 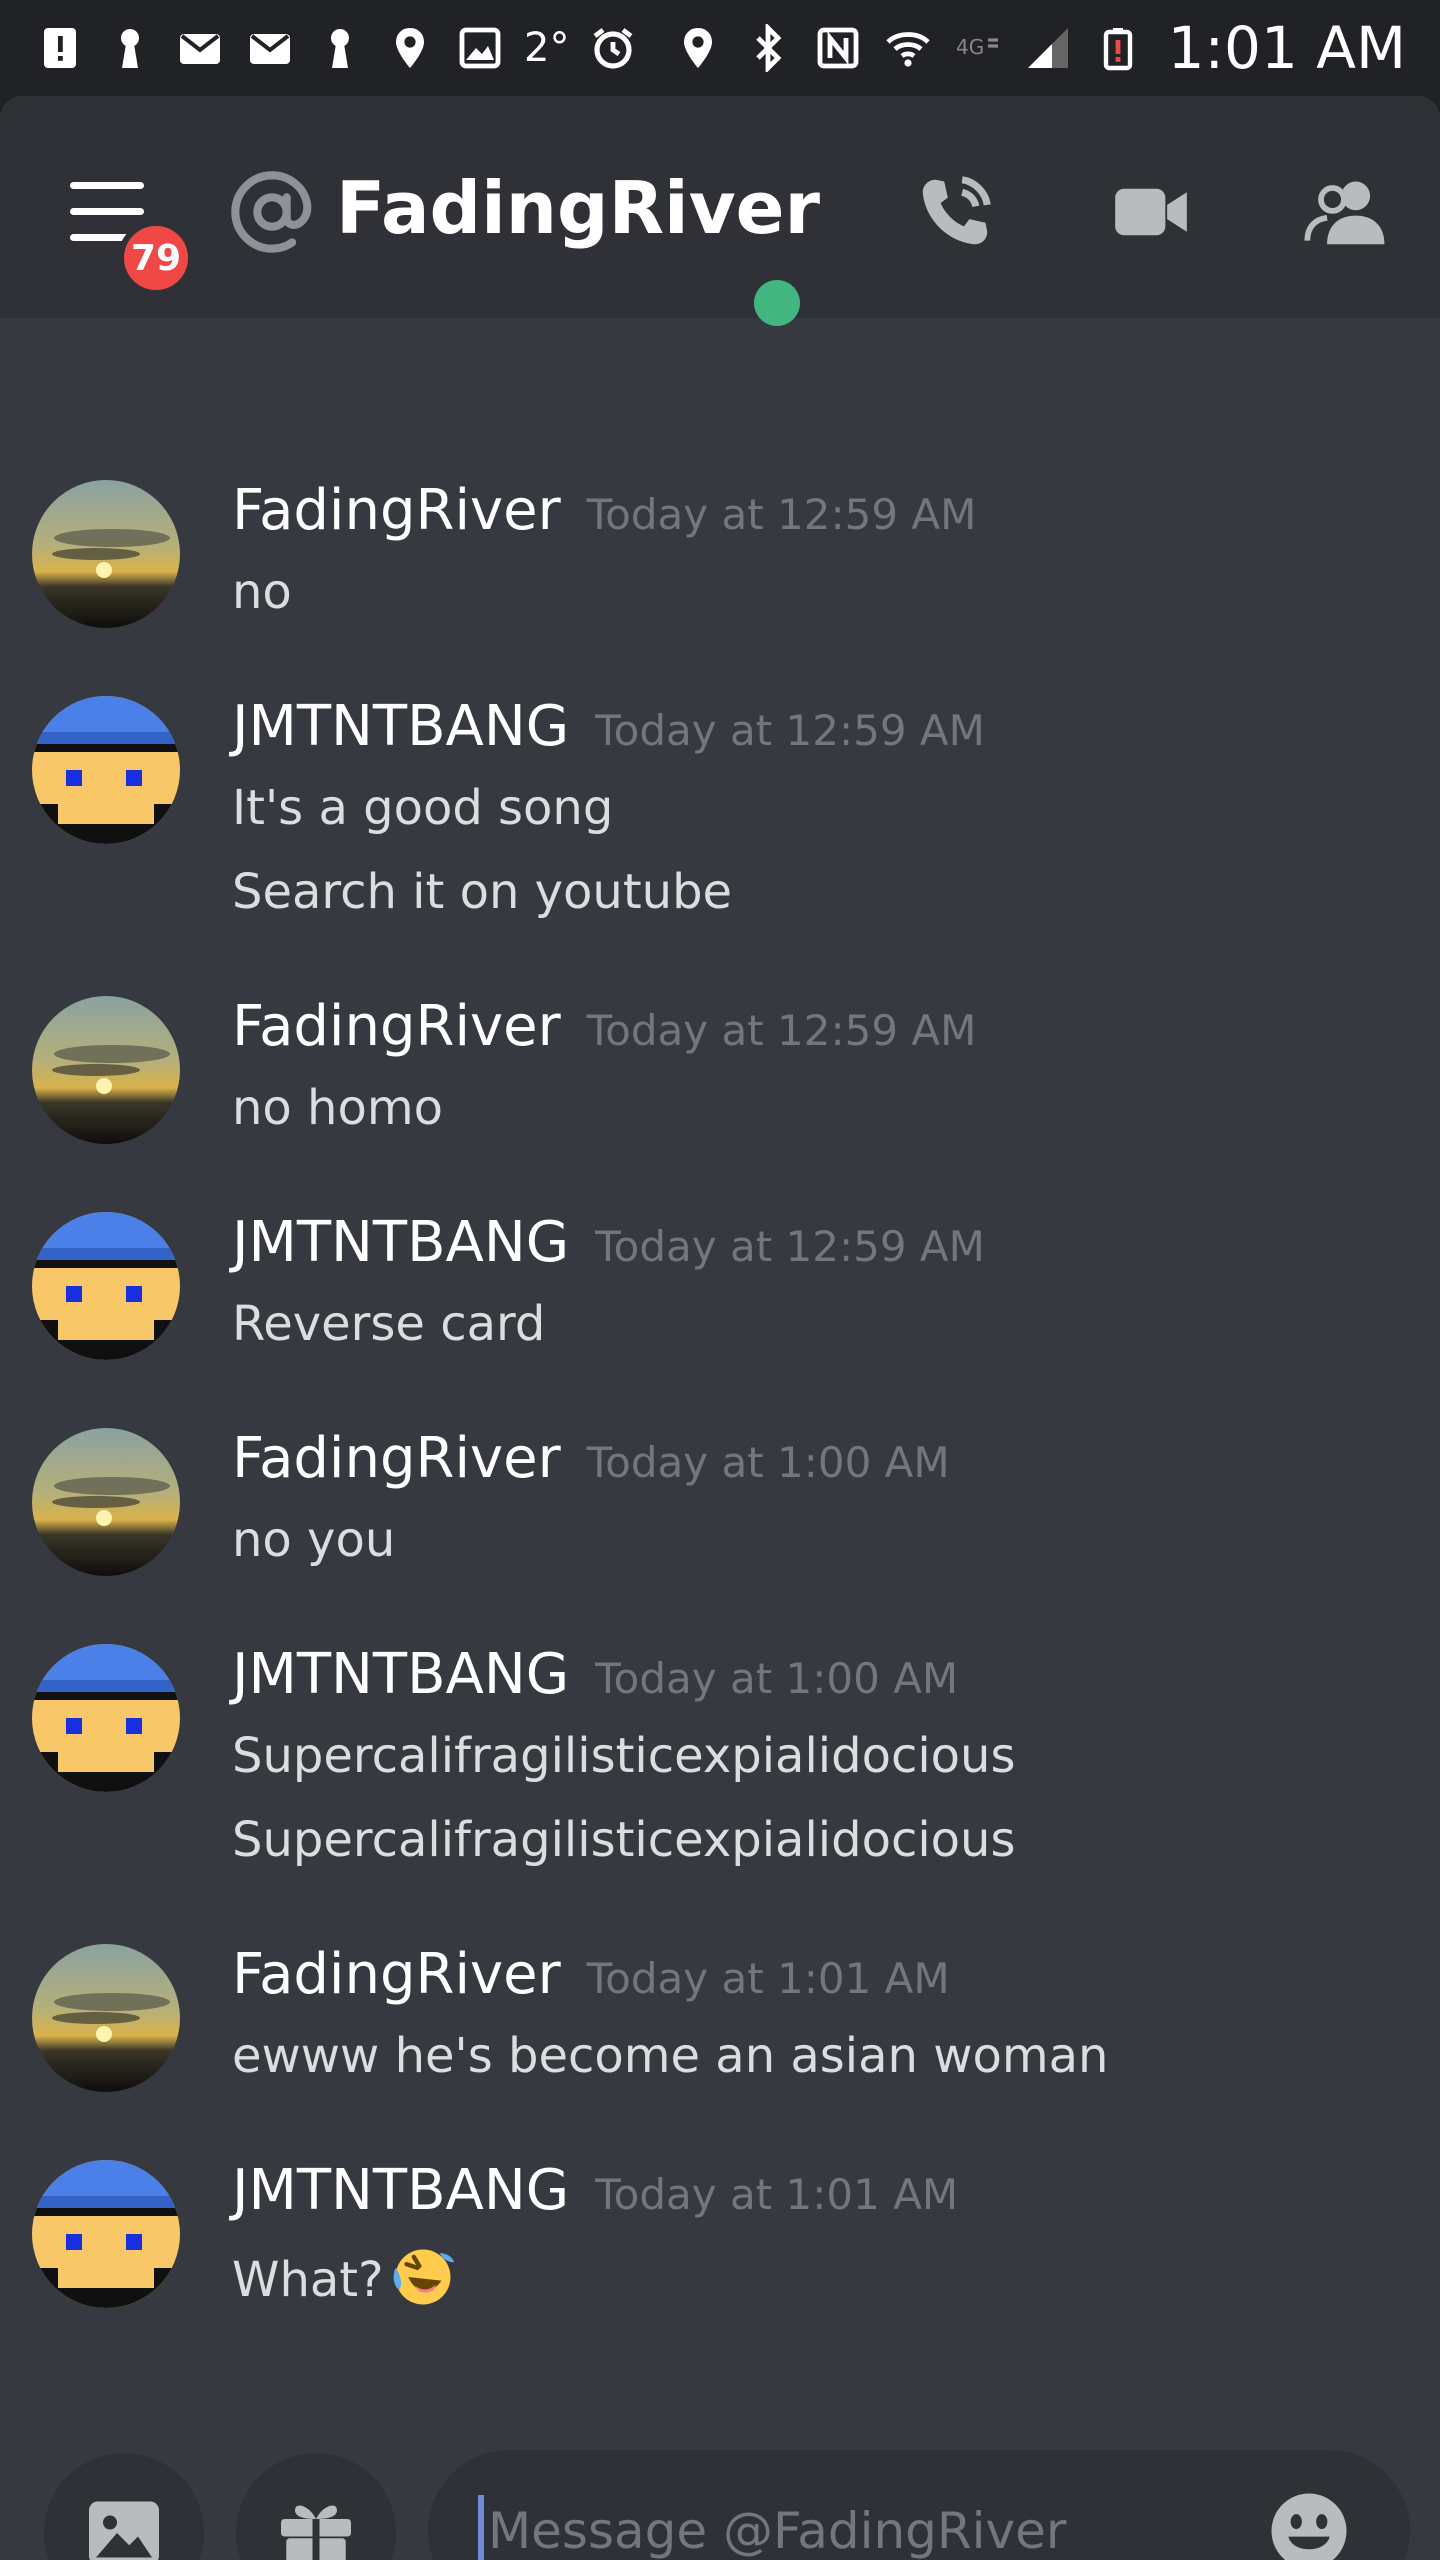 I want to click on voice-call-button, so click(x=955, y=212).